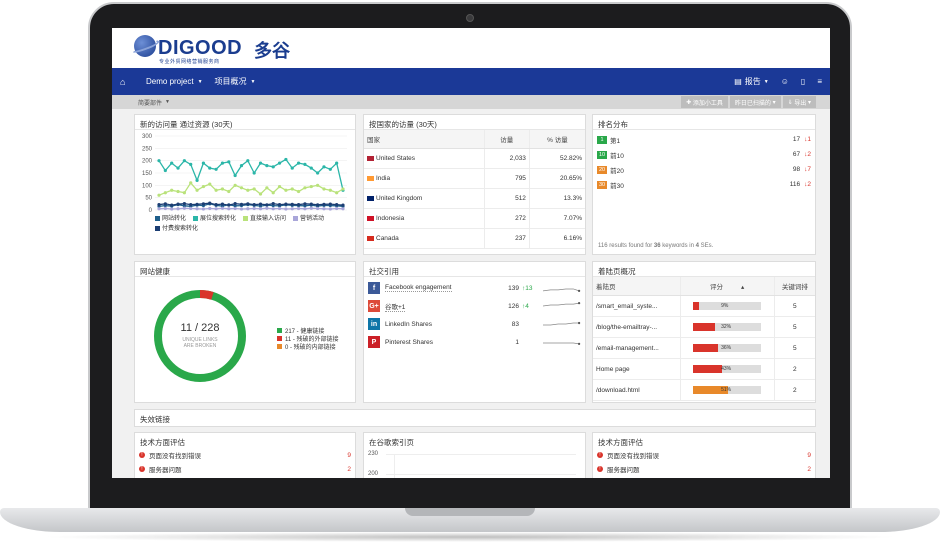  I want to click on social-row: P Pinterest Shares 1, so click(474, 342).